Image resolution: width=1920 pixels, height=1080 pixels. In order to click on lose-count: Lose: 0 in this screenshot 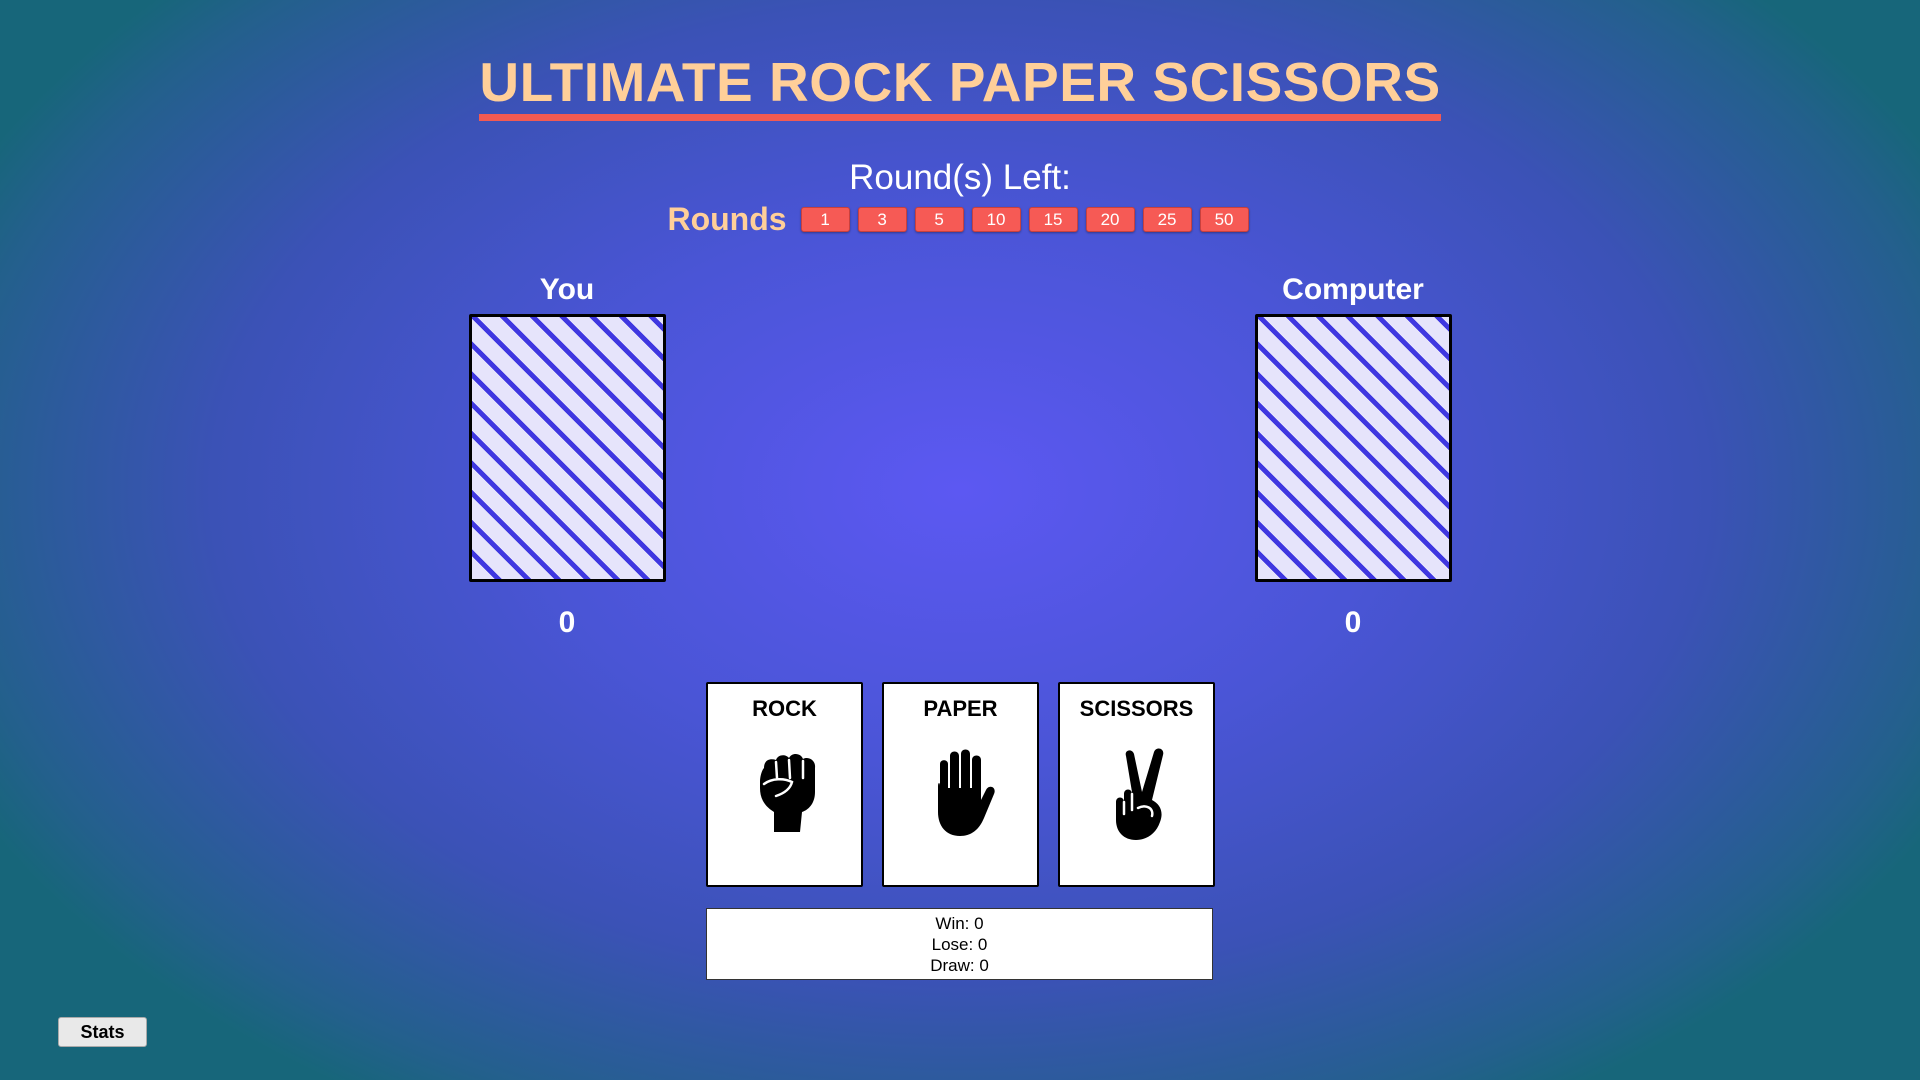, I will do `click(959, 944)`.